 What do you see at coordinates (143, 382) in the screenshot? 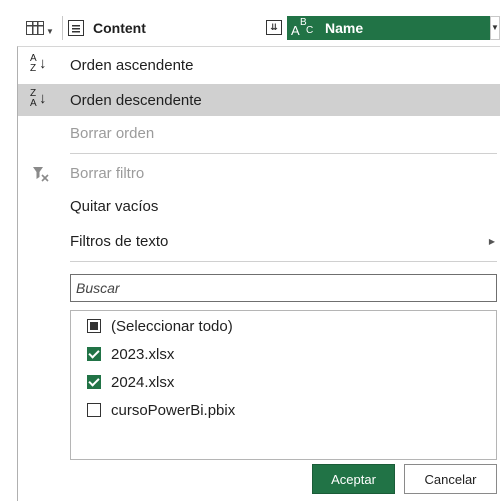
I see `list-item-label: 2024.xlsx` at bounding box center [143, 382].